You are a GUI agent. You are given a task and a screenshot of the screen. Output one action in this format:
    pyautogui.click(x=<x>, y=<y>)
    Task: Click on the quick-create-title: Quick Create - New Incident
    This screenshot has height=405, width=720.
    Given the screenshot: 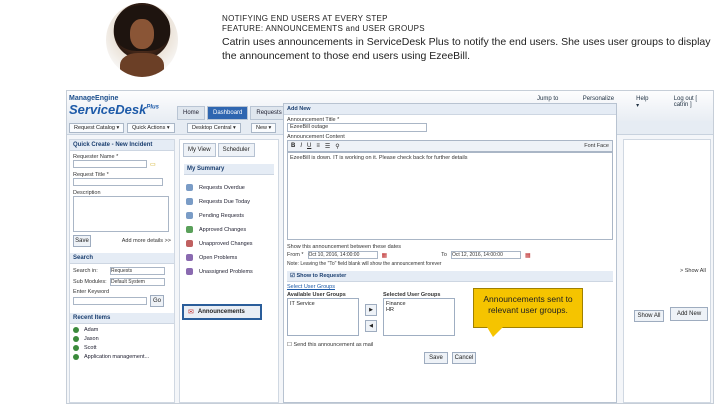 What is the action you would take?
    pyautogui.click(x=122, y=145)
    